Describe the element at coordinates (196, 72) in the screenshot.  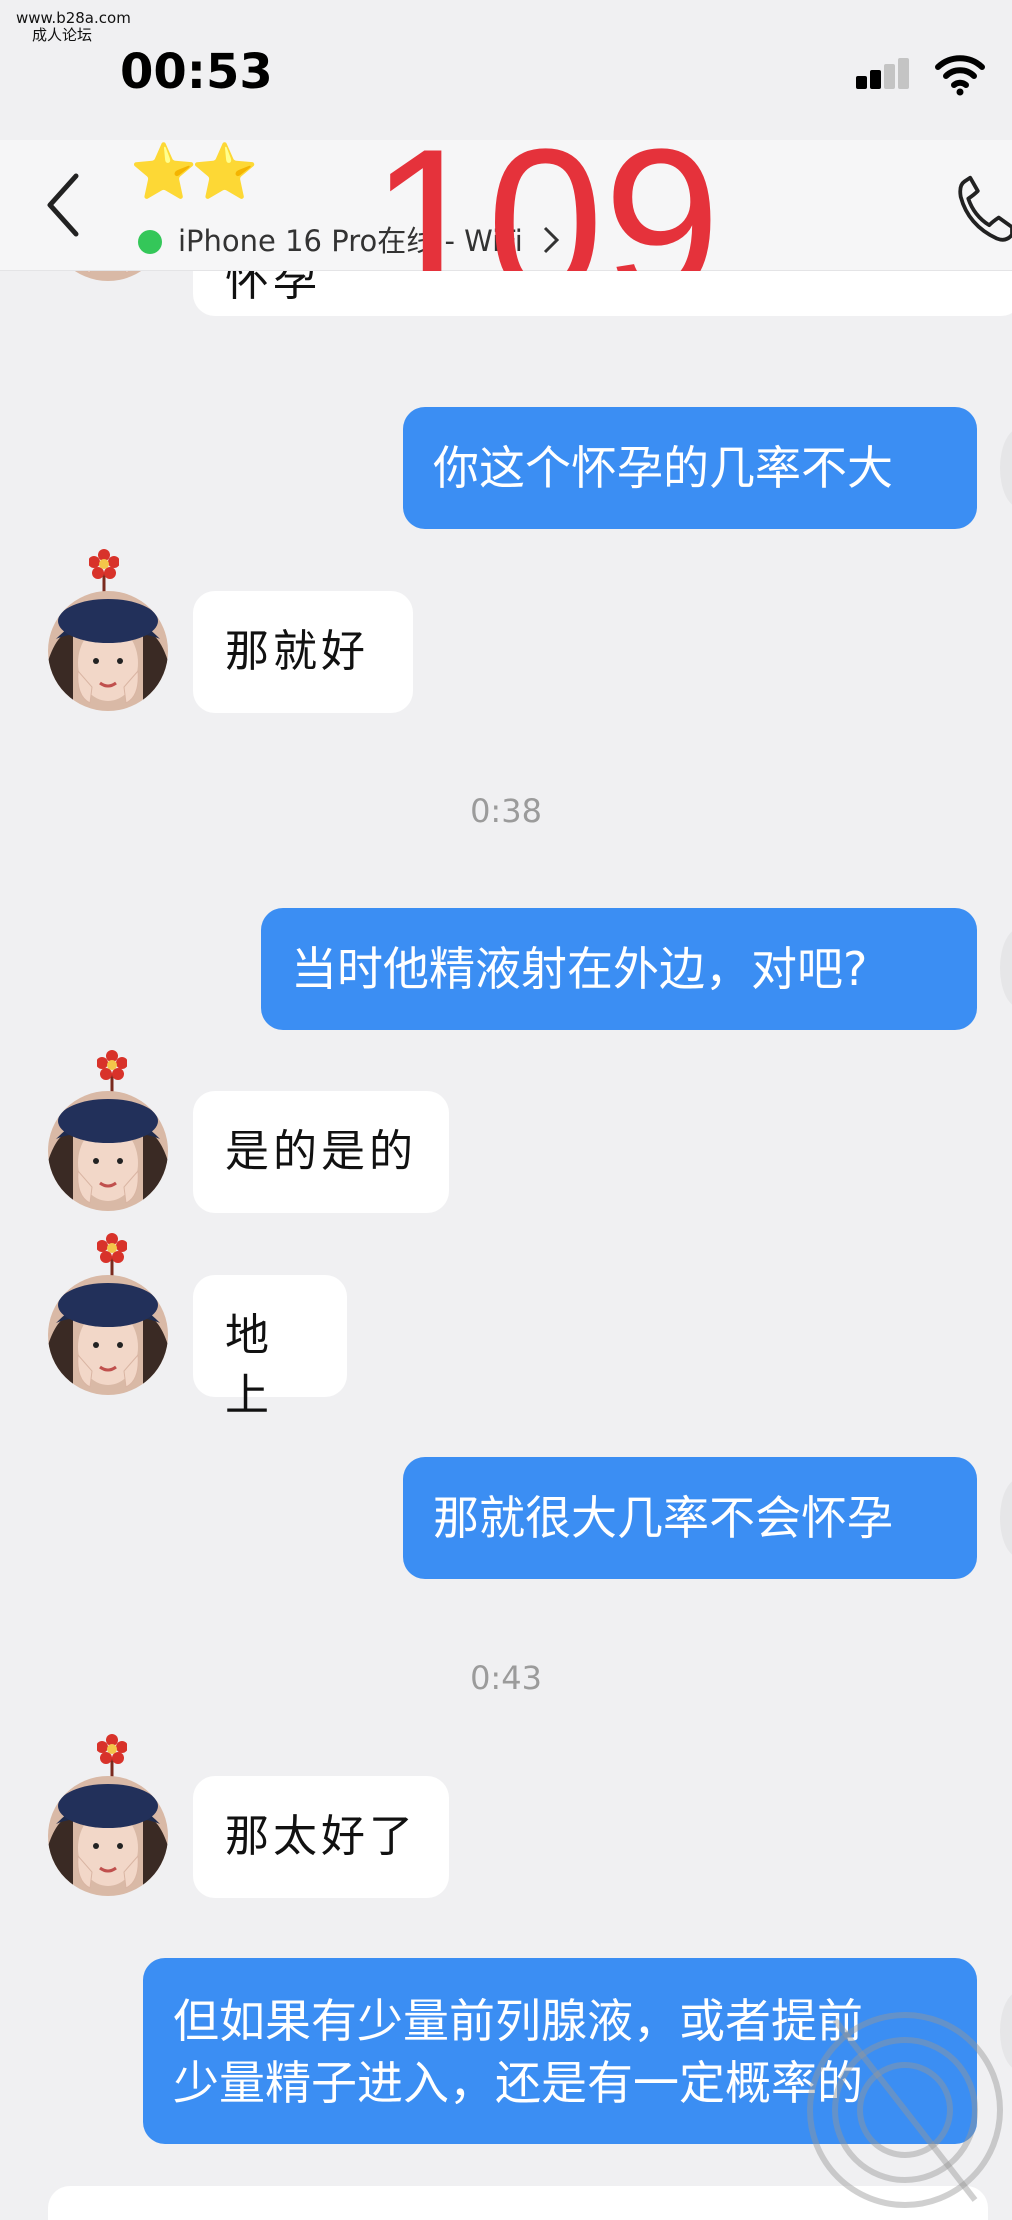
I see `status-time: 00:53` at that location.